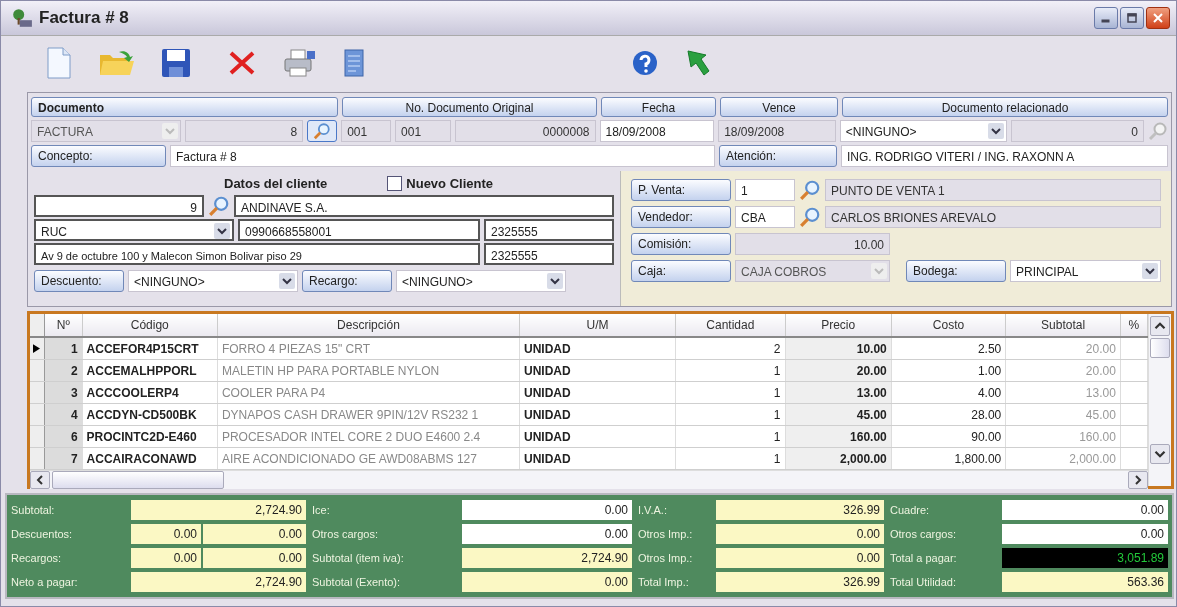 The height and width of the screenshot is (607, 1177). I want to click on surcharge-dropdown: <NINGUNO>, so click(481, 281).